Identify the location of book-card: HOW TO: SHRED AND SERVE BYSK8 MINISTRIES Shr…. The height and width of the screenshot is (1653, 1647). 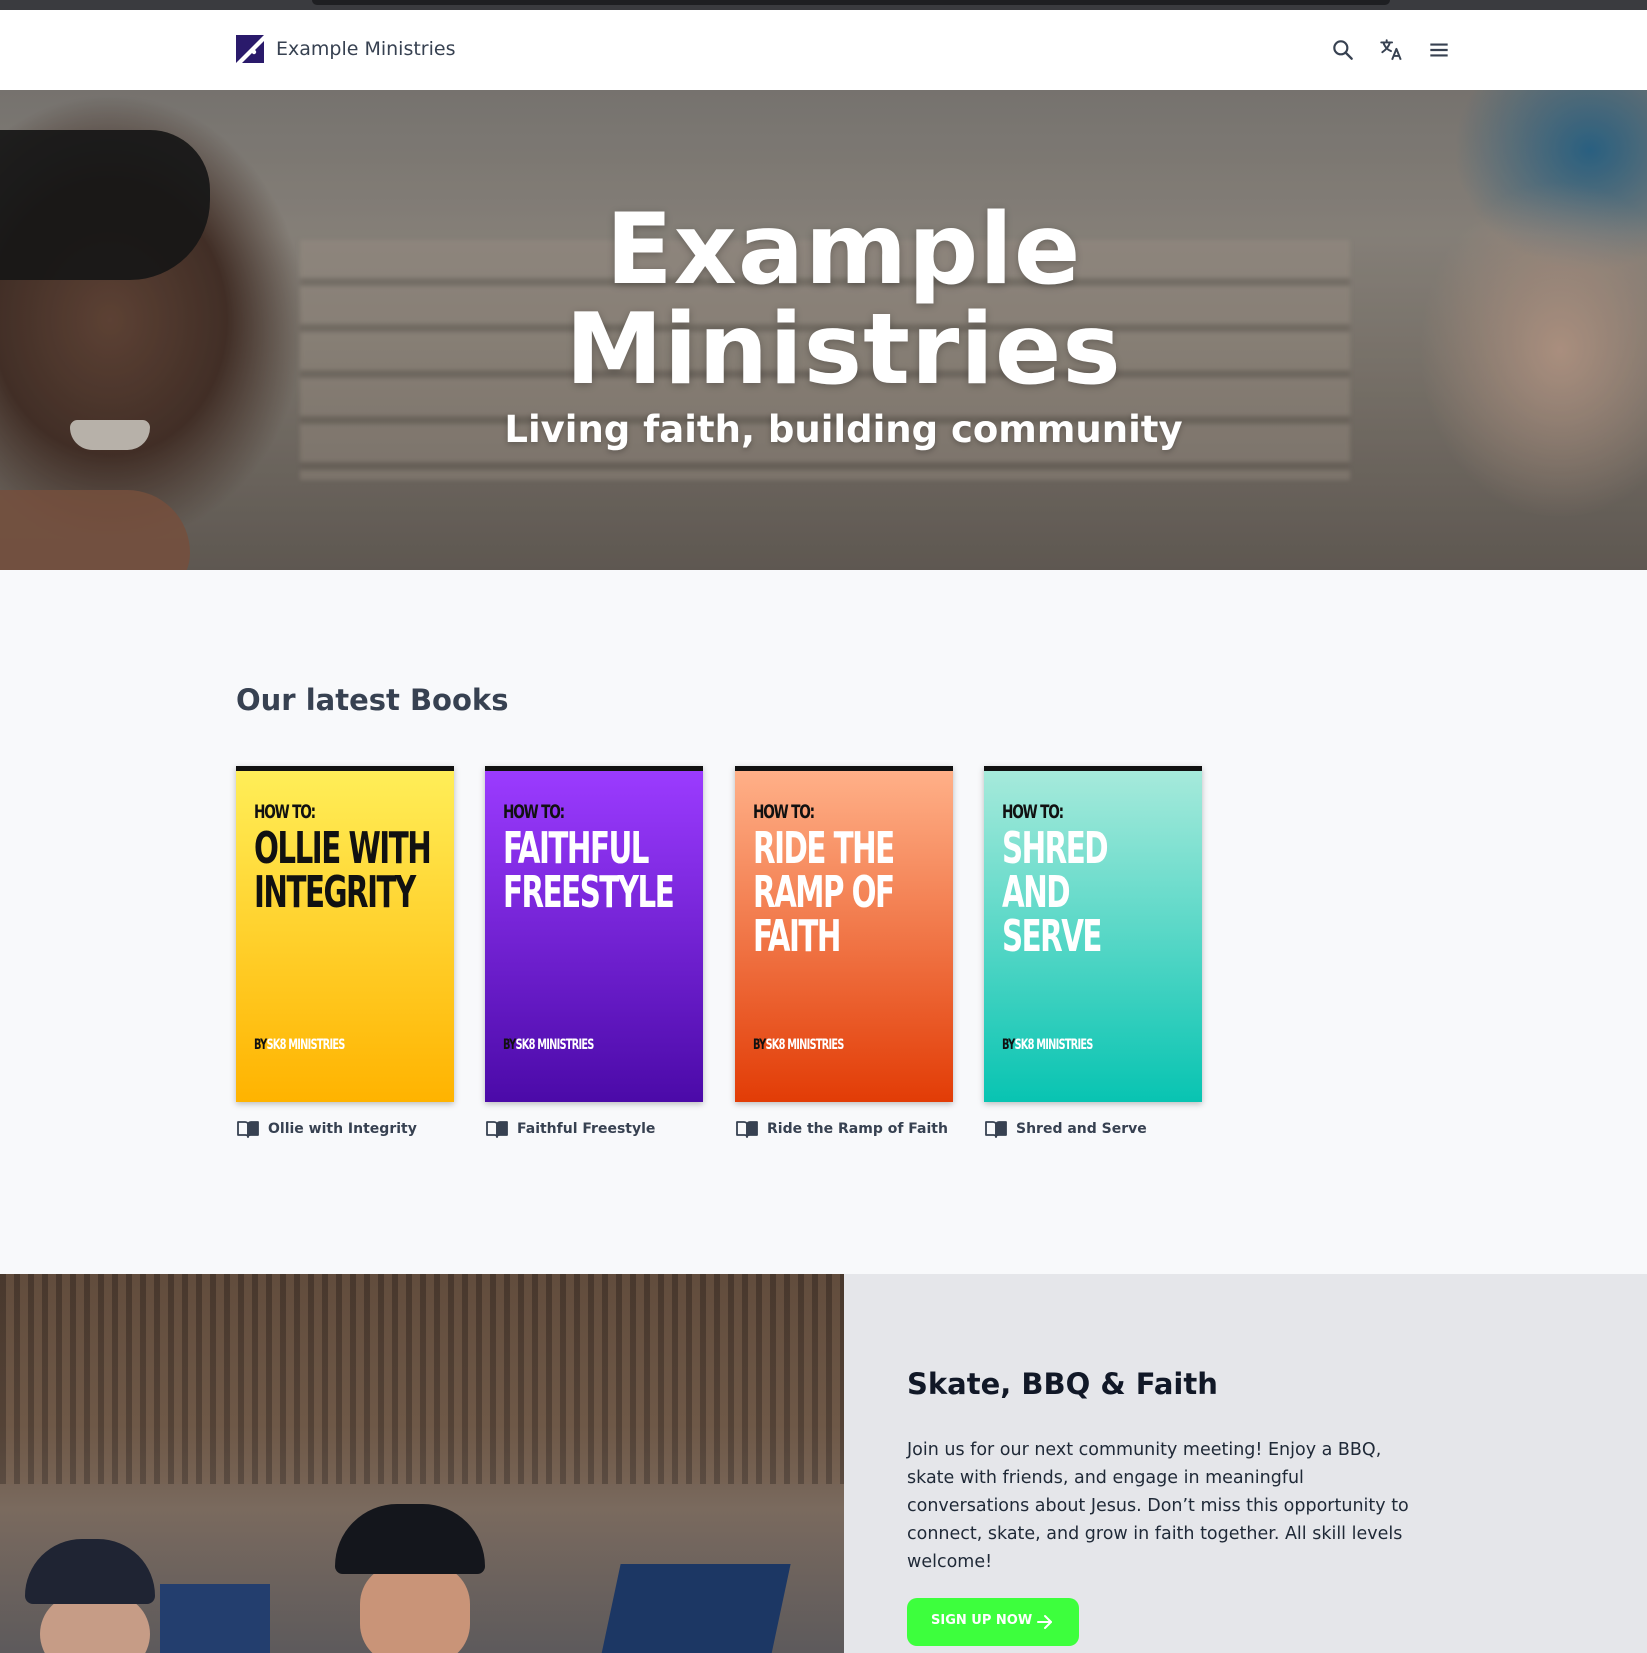
(1093, 952).